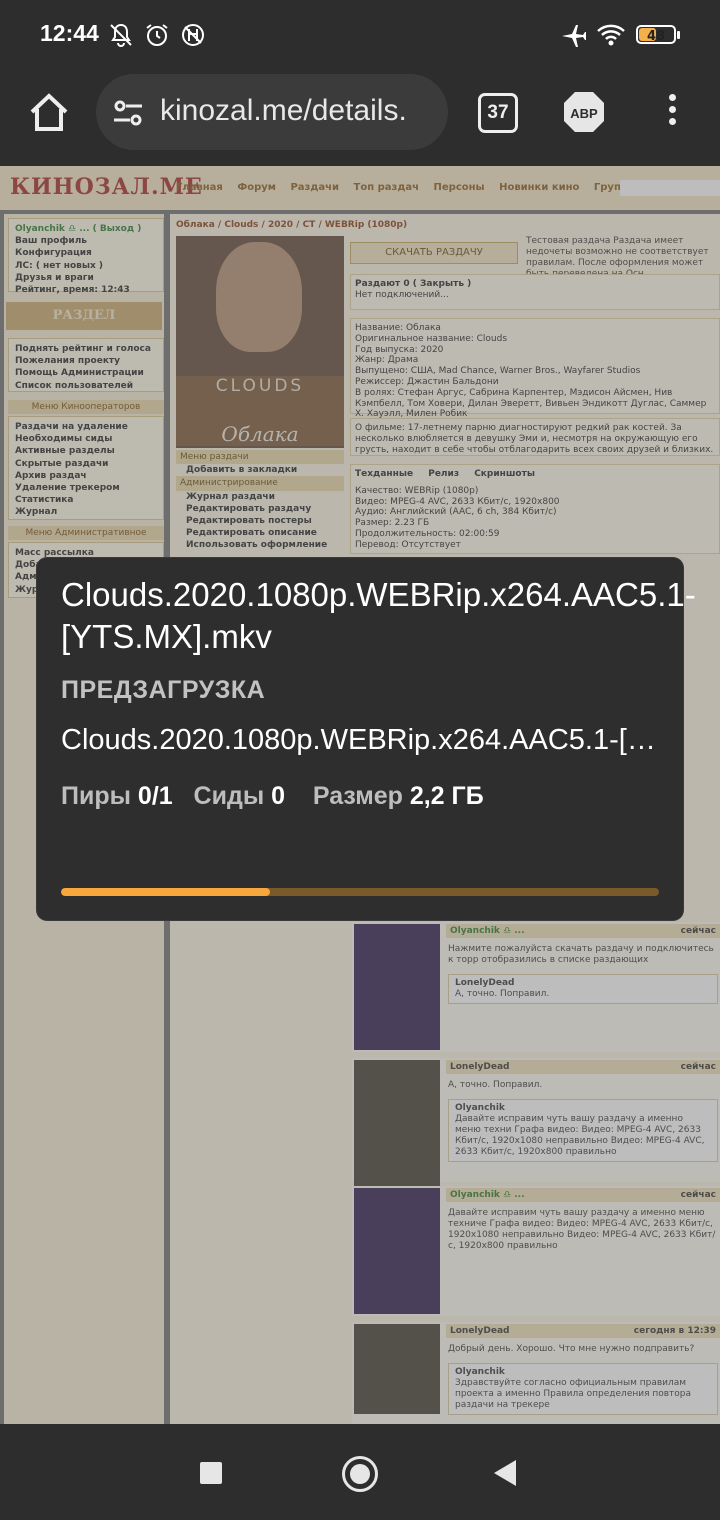  Describe the element at coordinates (399, 349) in the screenshot. I see `detail-line: Год выпуска: 2020` at that location.